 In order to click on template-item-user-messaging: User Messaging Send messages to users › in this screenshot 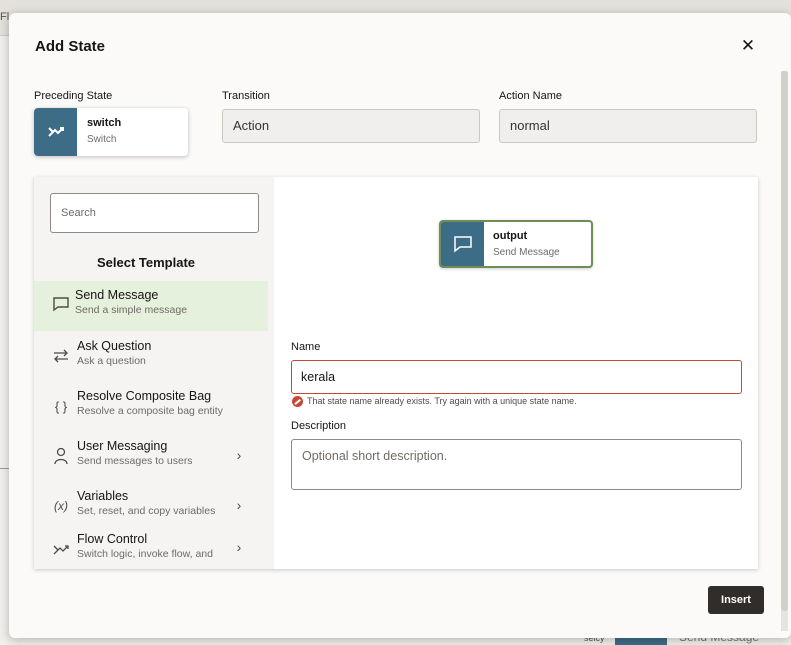, I will do `click(151, 456)`.